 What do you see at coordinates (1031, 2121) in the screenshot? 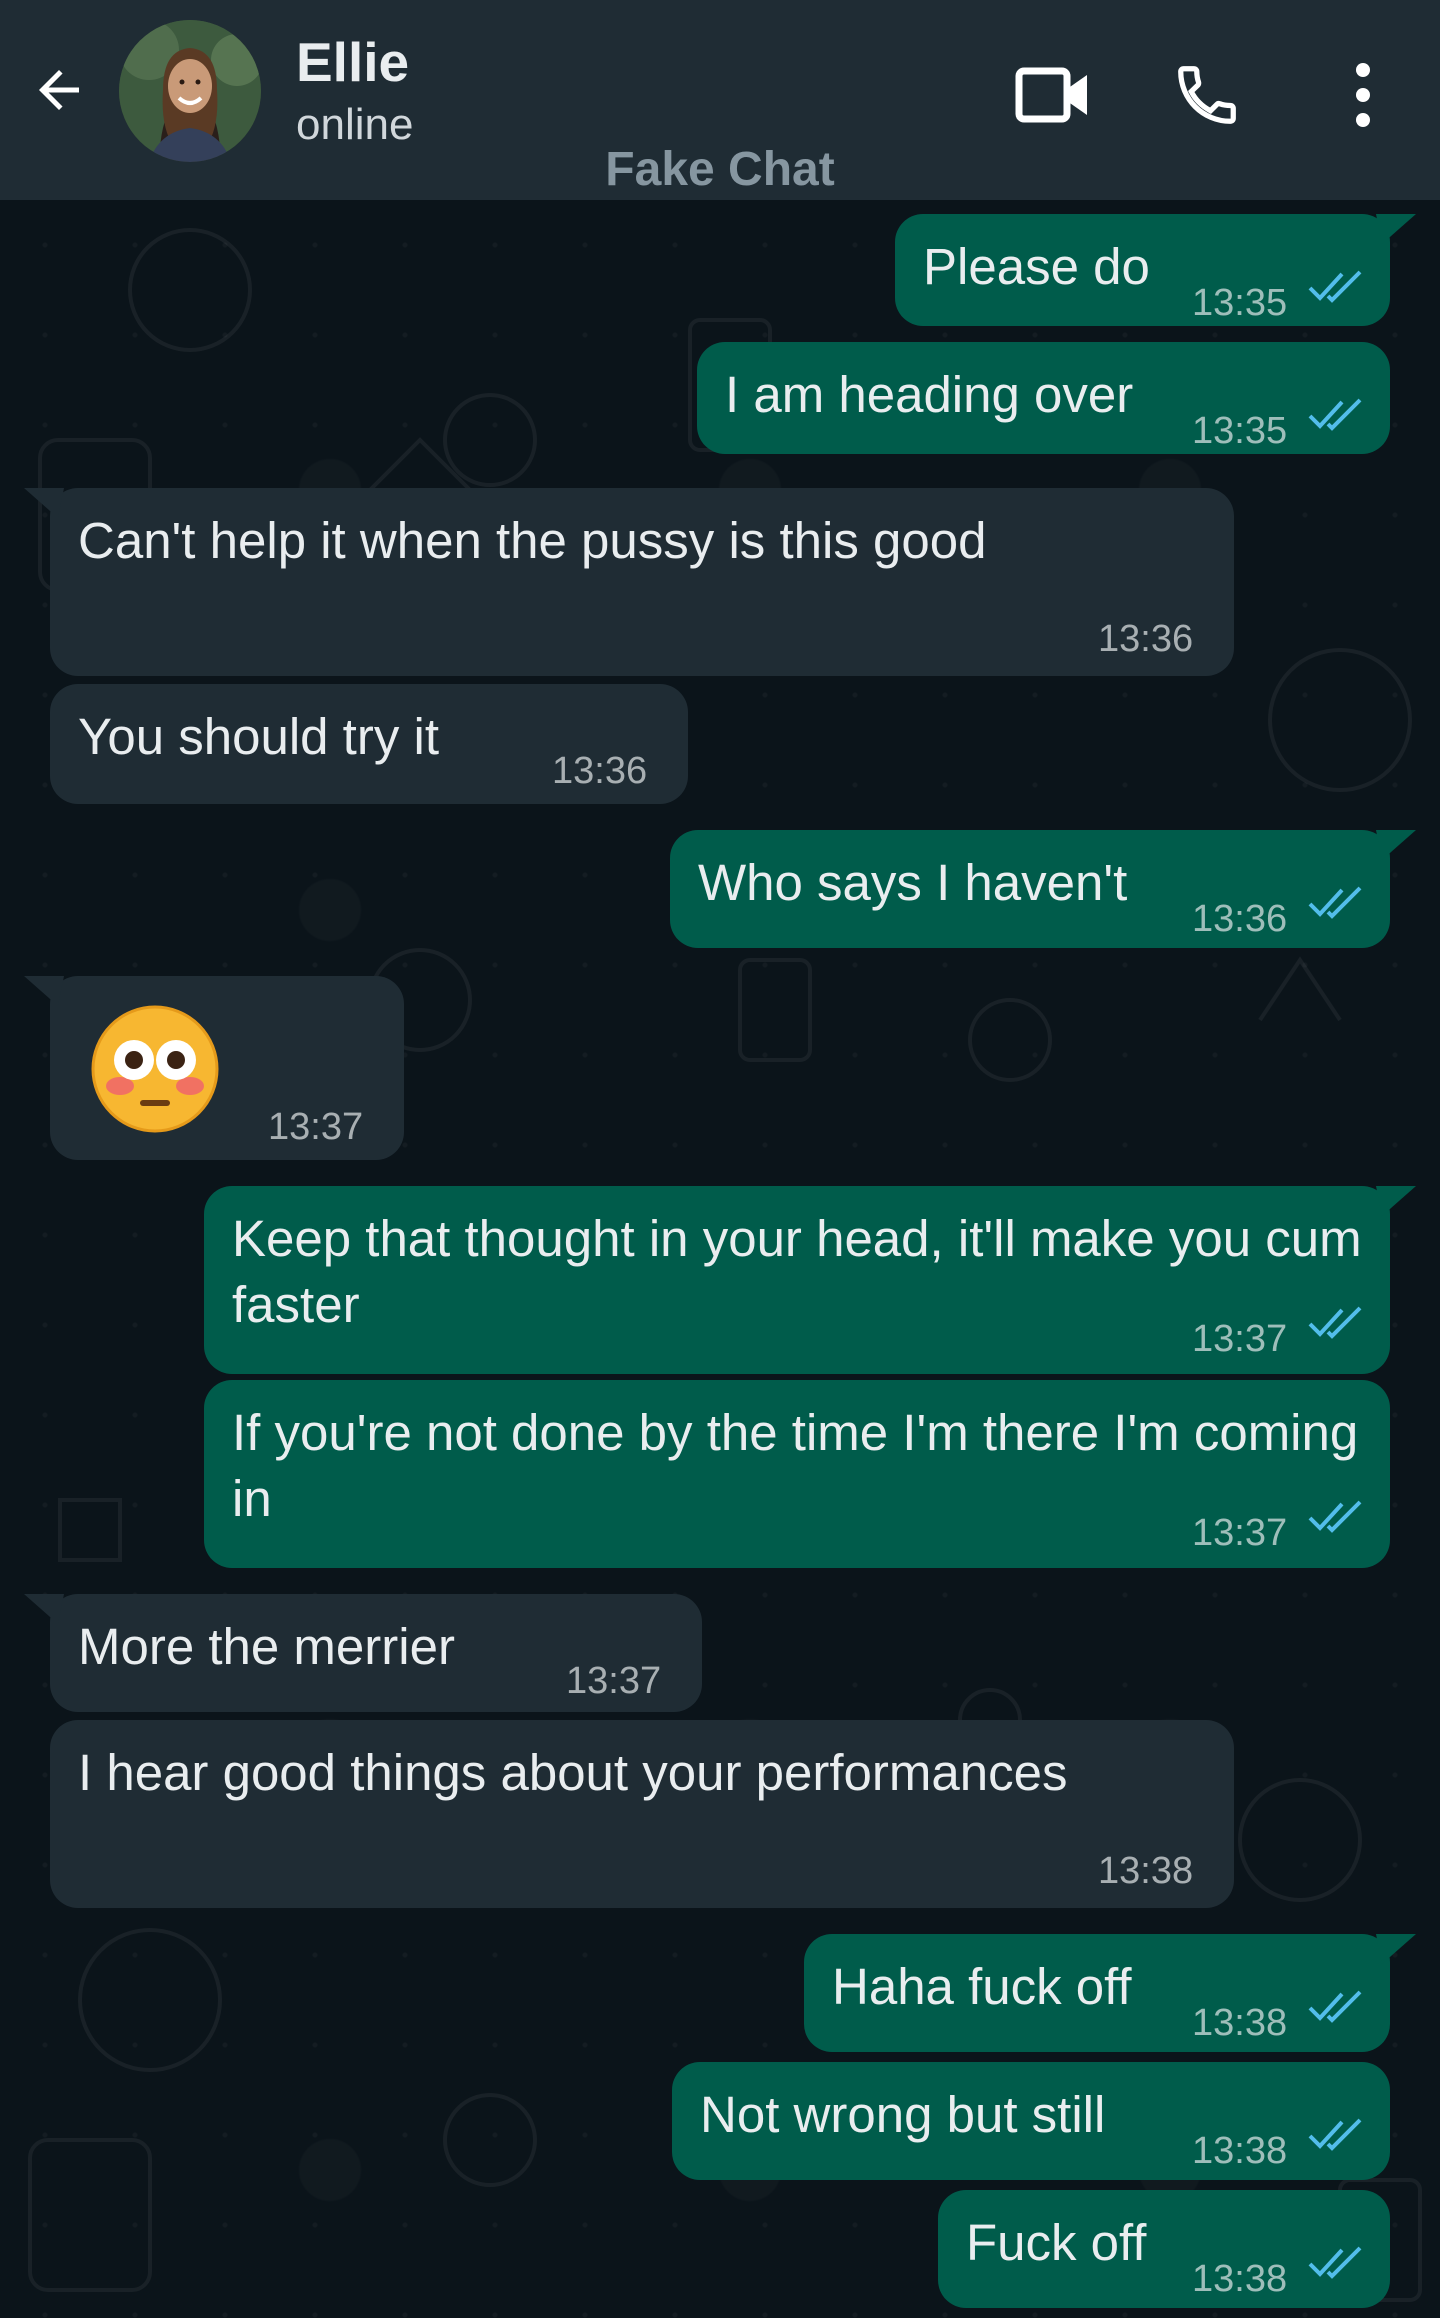
I see `message-outgoing: Not wrong but still 13:38` at bounding box center [1031, 2121].